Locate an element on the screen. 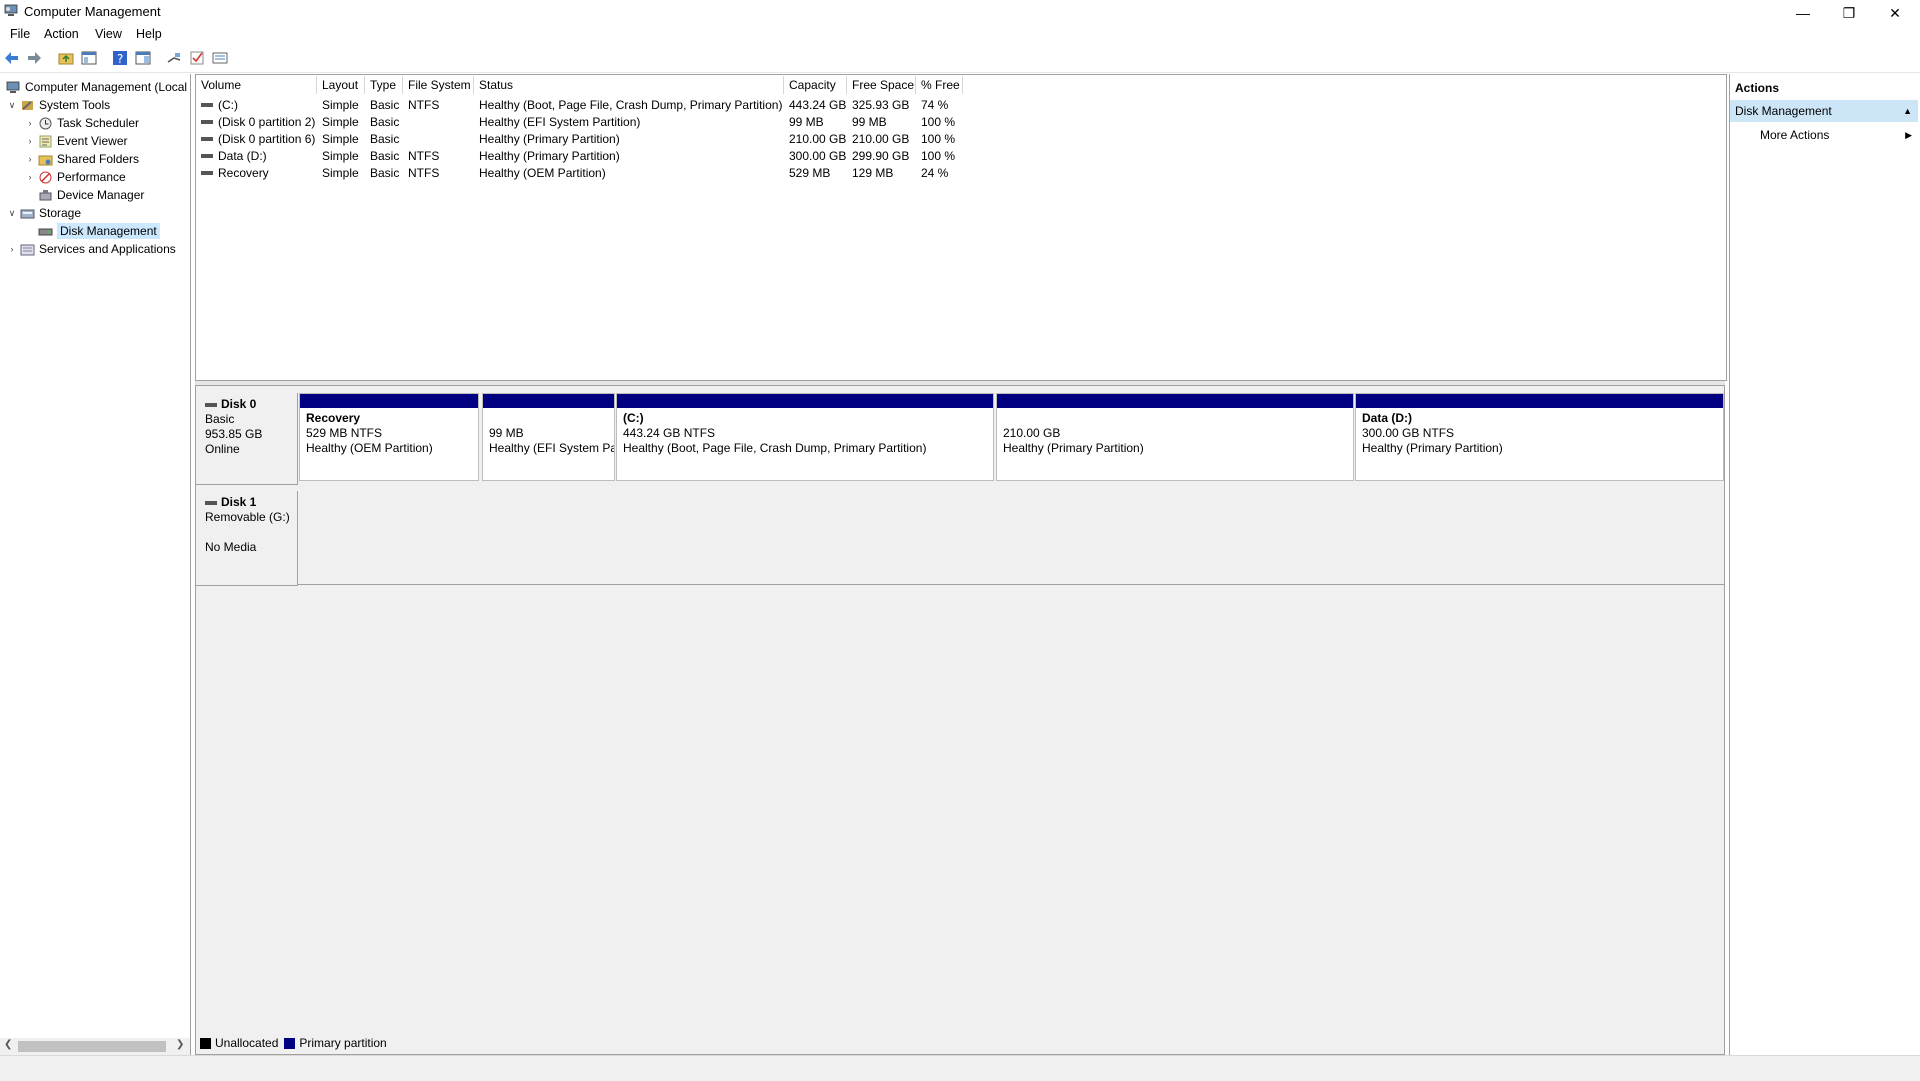 The height and width of the screenshot is (1081, 1920). collapse-up-icon: ▲ is located at coordinates (1907, 111).